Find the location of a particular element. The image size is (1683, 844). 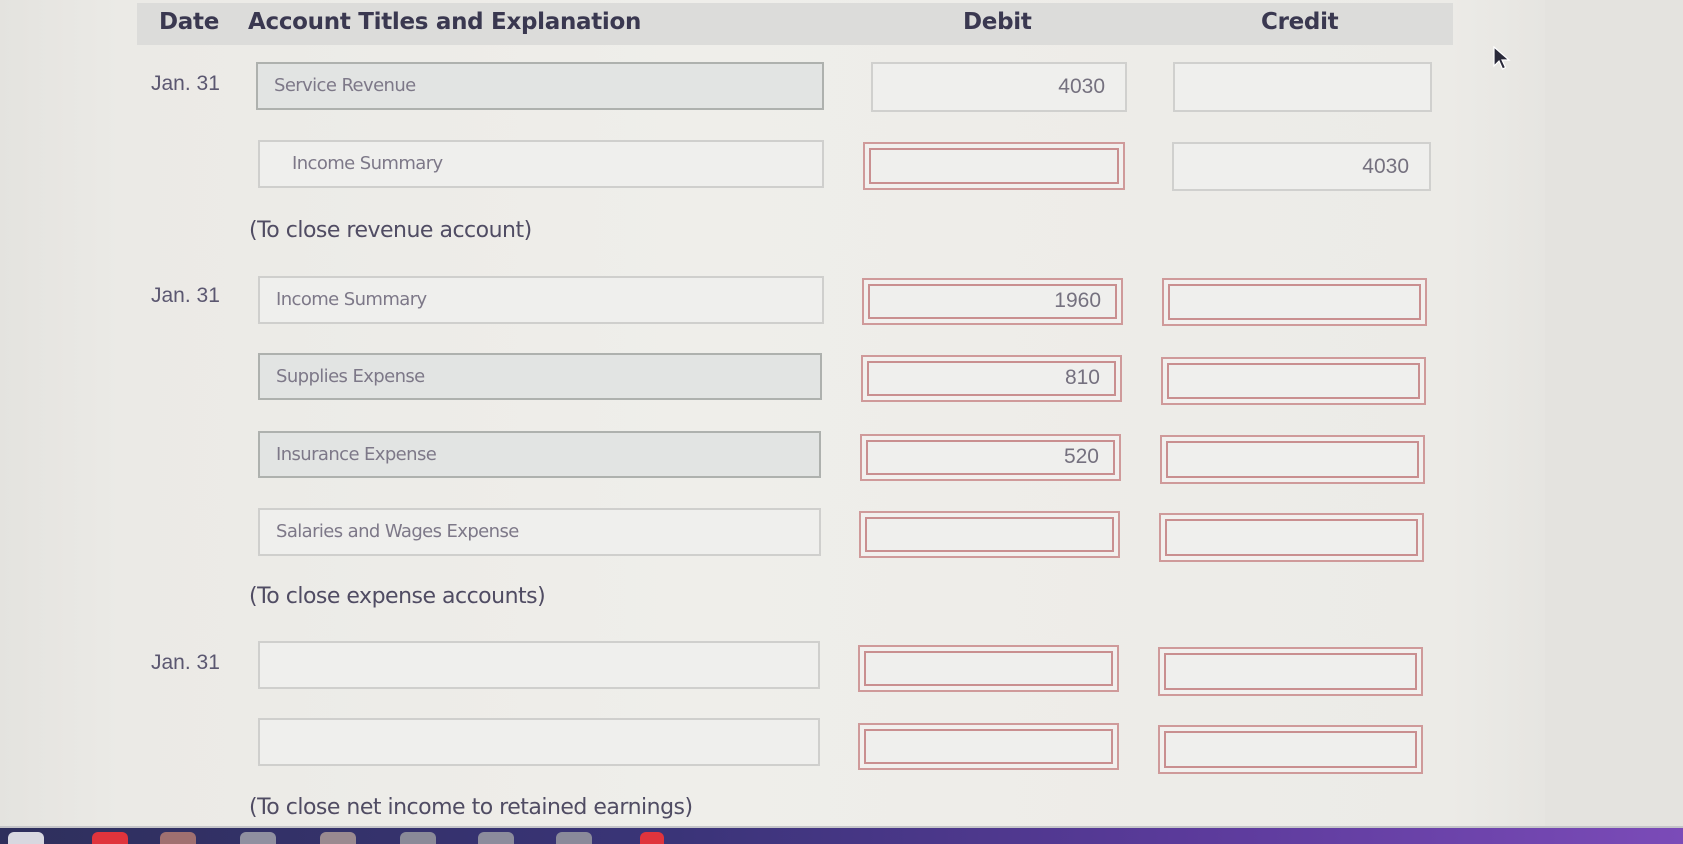

credit-field: 4030 is located at coordinates (1301, 166).